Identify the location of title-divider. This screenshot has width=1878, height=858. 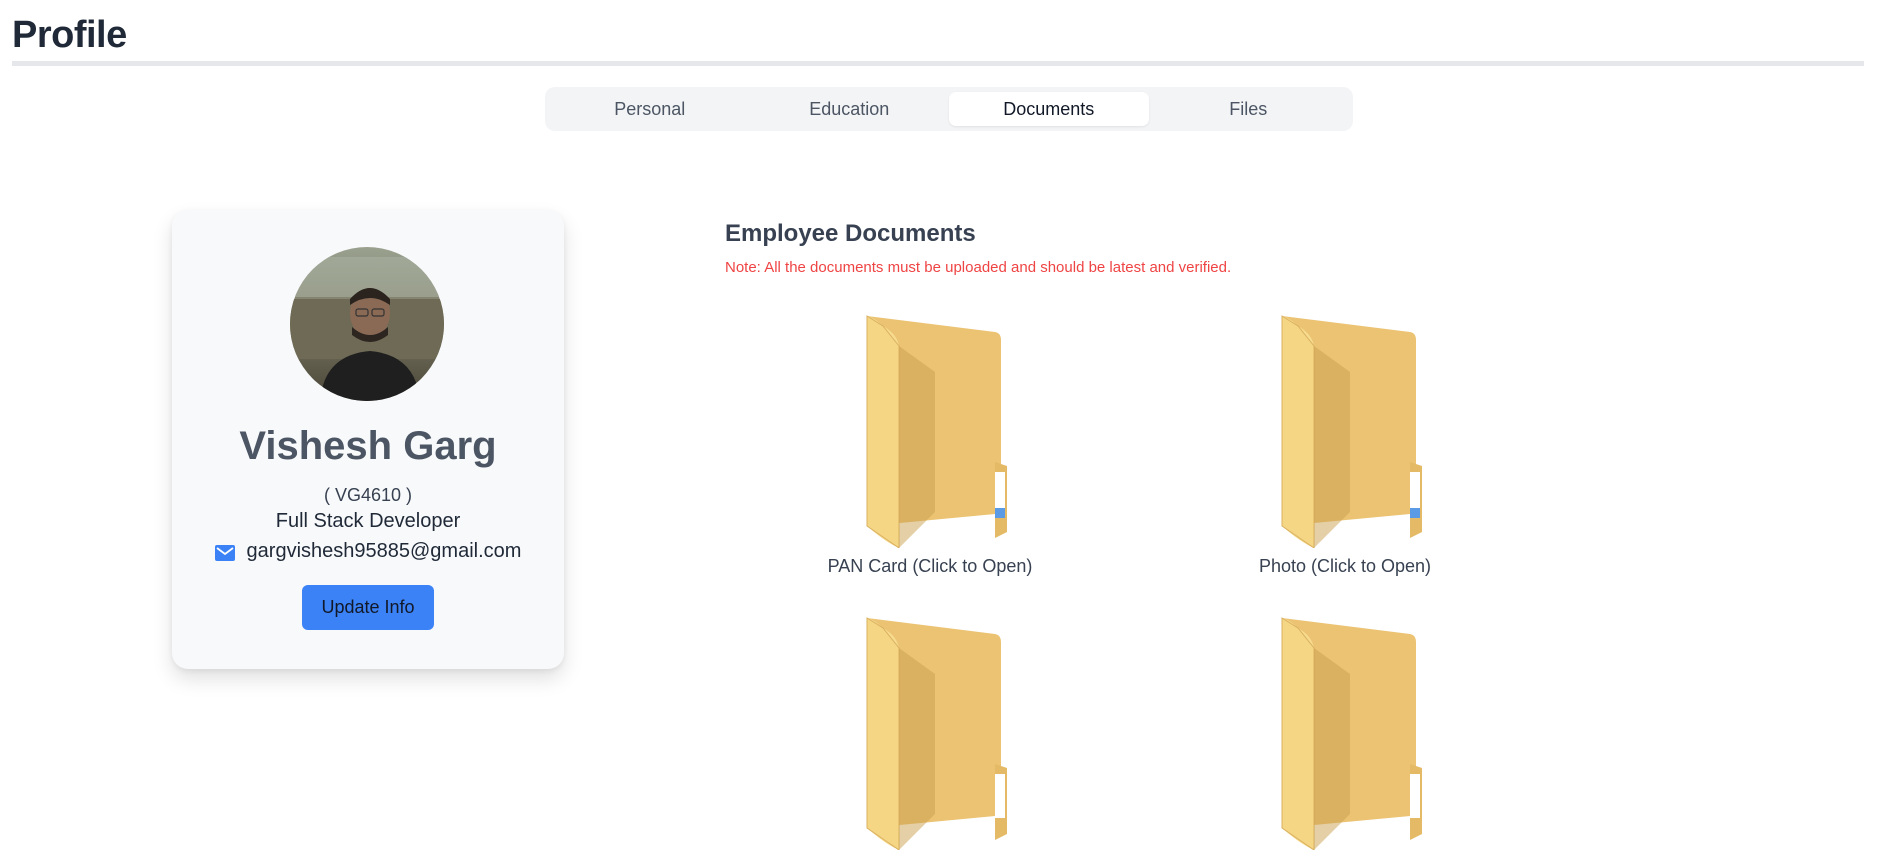
(938, 63).